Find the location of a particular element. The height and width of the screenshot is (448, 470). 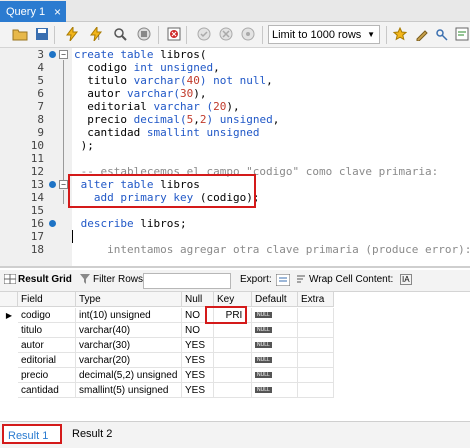

code-token: ), is located at coordinates (200, 93).